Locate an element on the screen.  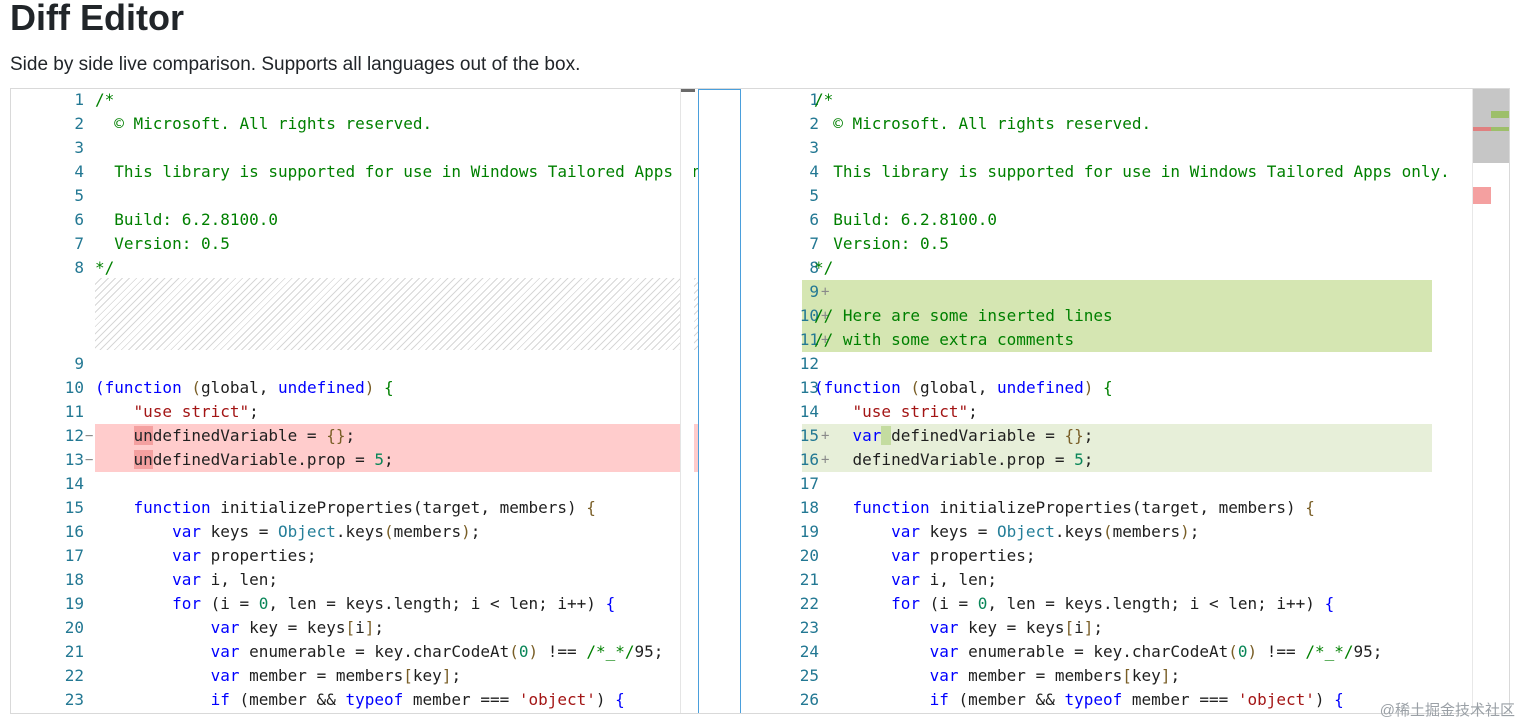
code-token: { is located at coordinates (610, 603).